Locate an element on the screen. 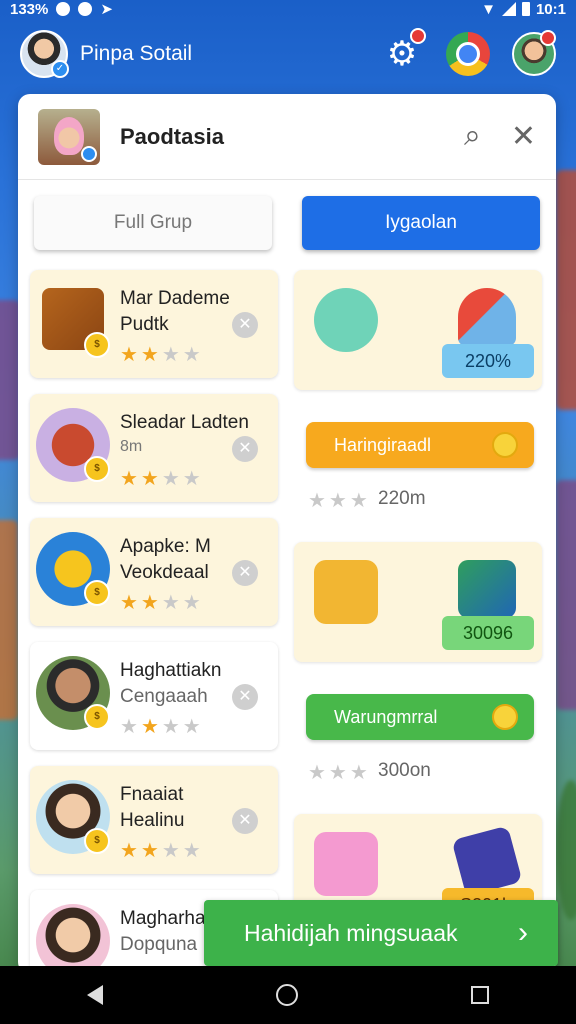  camera-icon is located at coordinates (487, 861).